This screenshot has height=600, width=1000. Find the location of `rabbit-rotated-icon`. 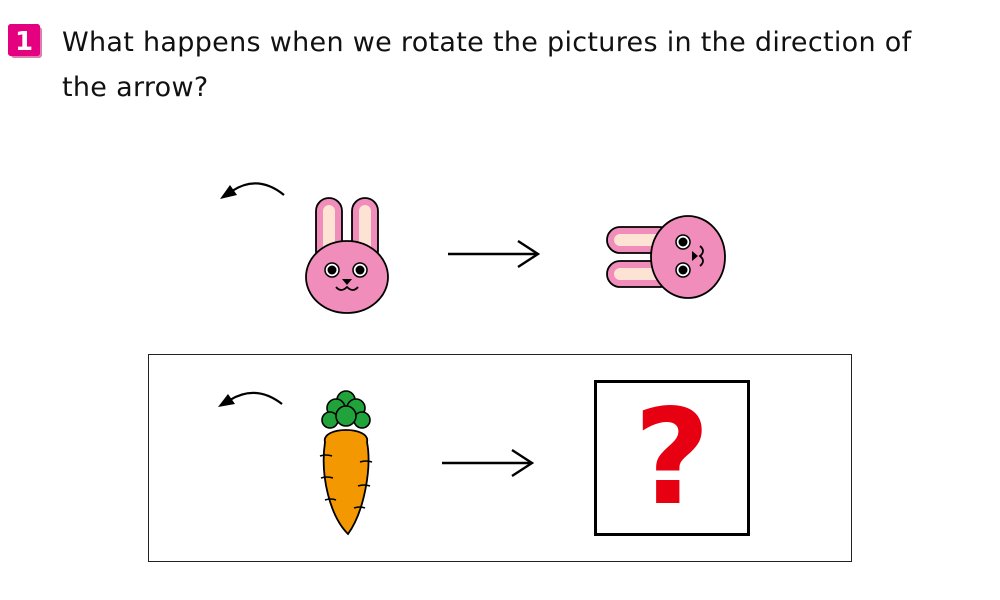

rabbit-rotated-icon is located at coordinates (666, 257).